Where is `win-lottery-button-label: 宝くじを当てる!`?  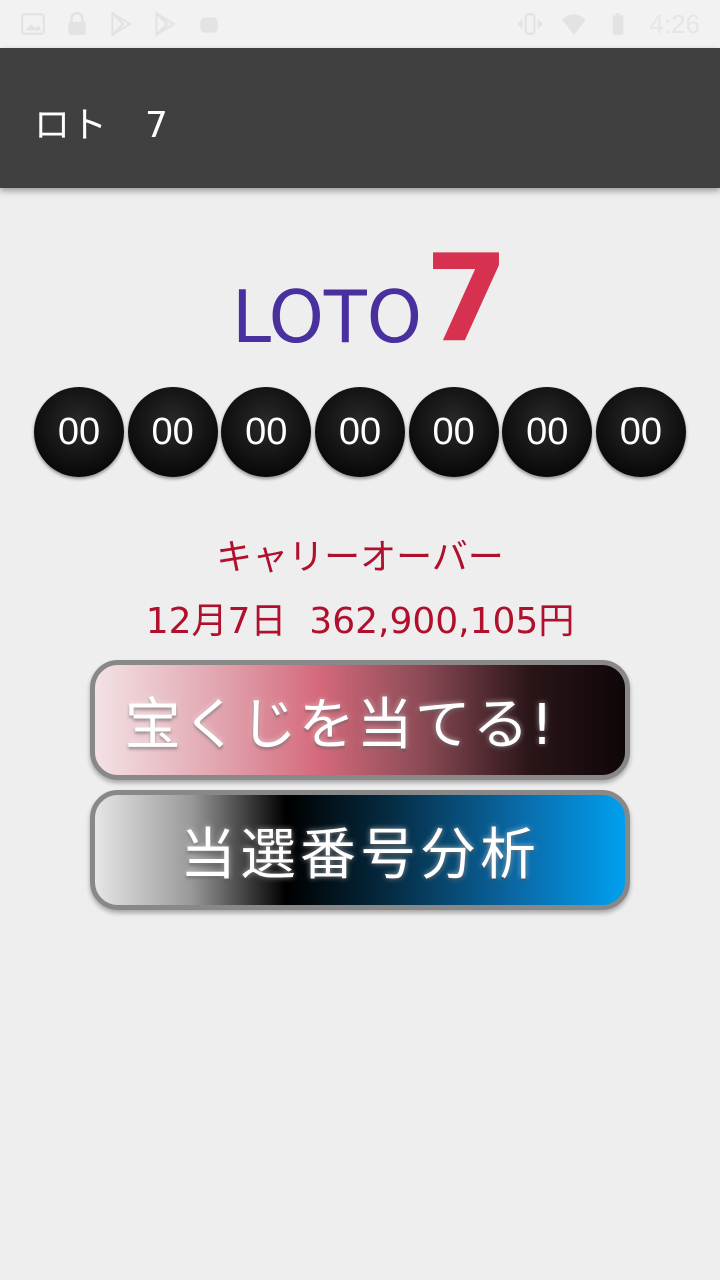
win-lottery-button-label: 宝くじを当てる! is located at coordinates (340, 725).